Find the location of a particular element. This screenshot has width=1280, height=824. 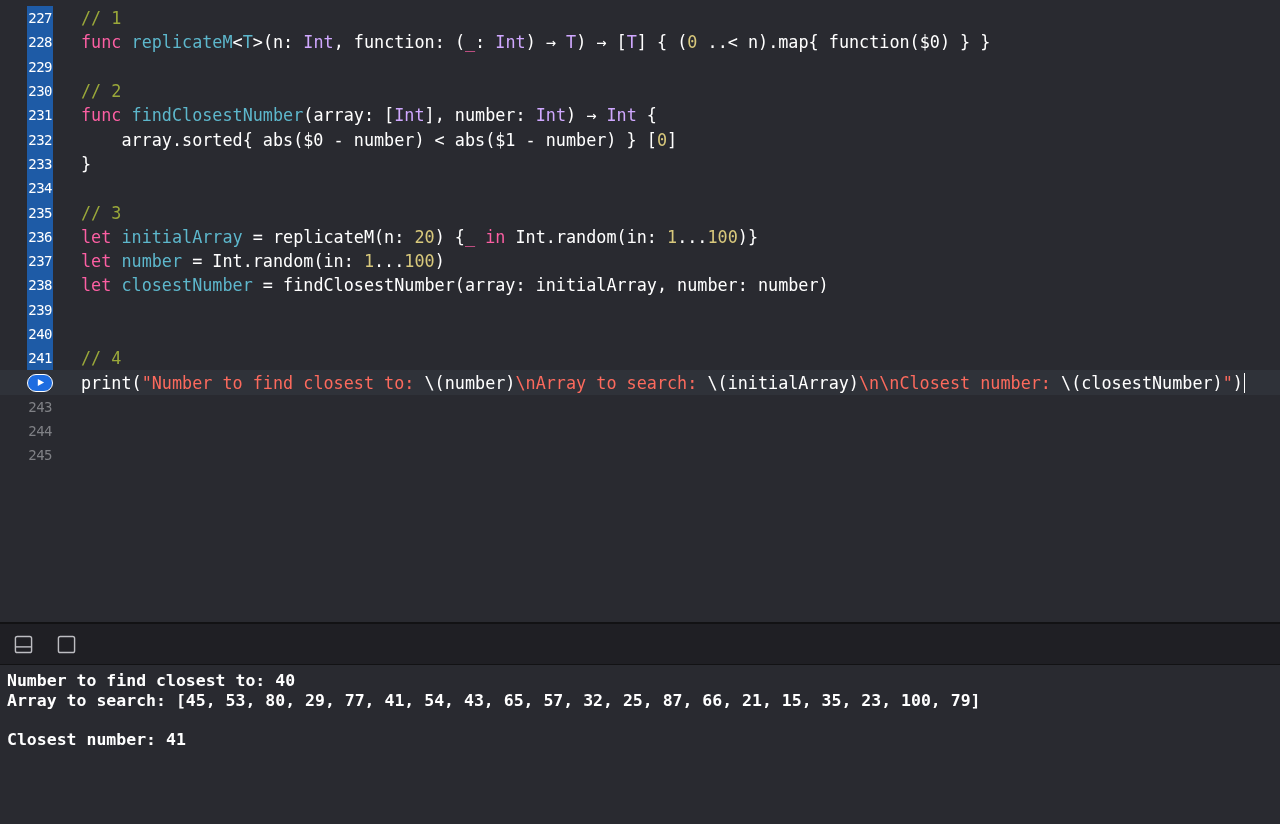

line-number: 227 is located at coordinates (40, 18).